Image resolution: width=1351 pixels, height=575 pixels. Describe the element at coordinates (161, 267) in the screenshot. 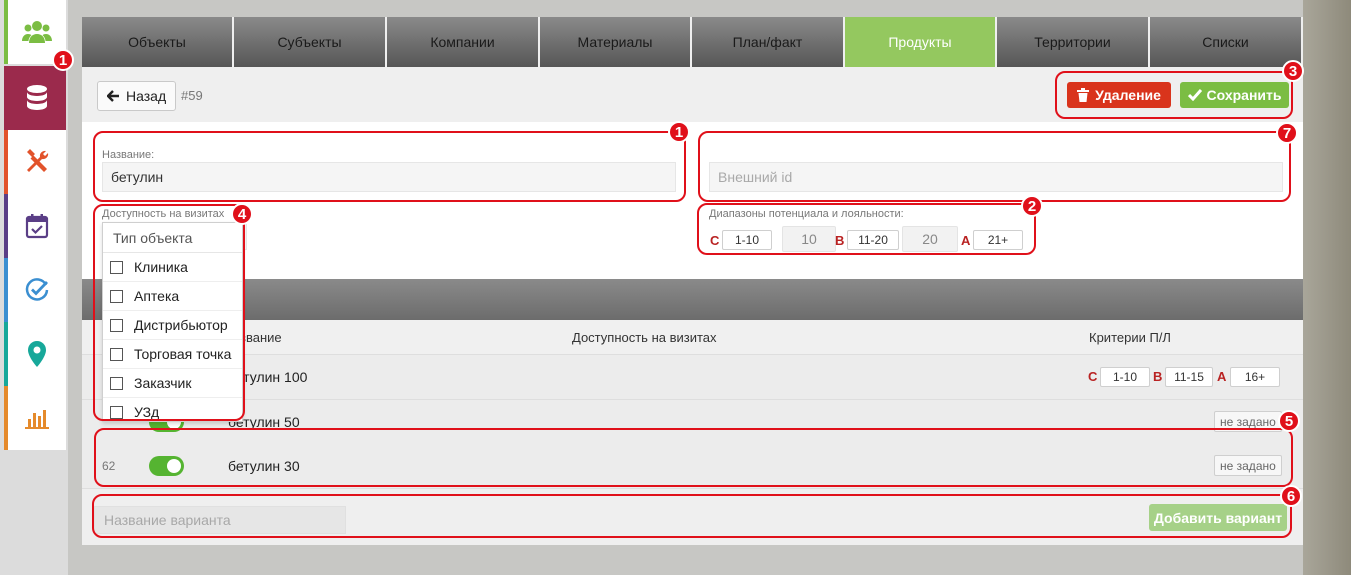

I see `option-label: Клиника` at that location.